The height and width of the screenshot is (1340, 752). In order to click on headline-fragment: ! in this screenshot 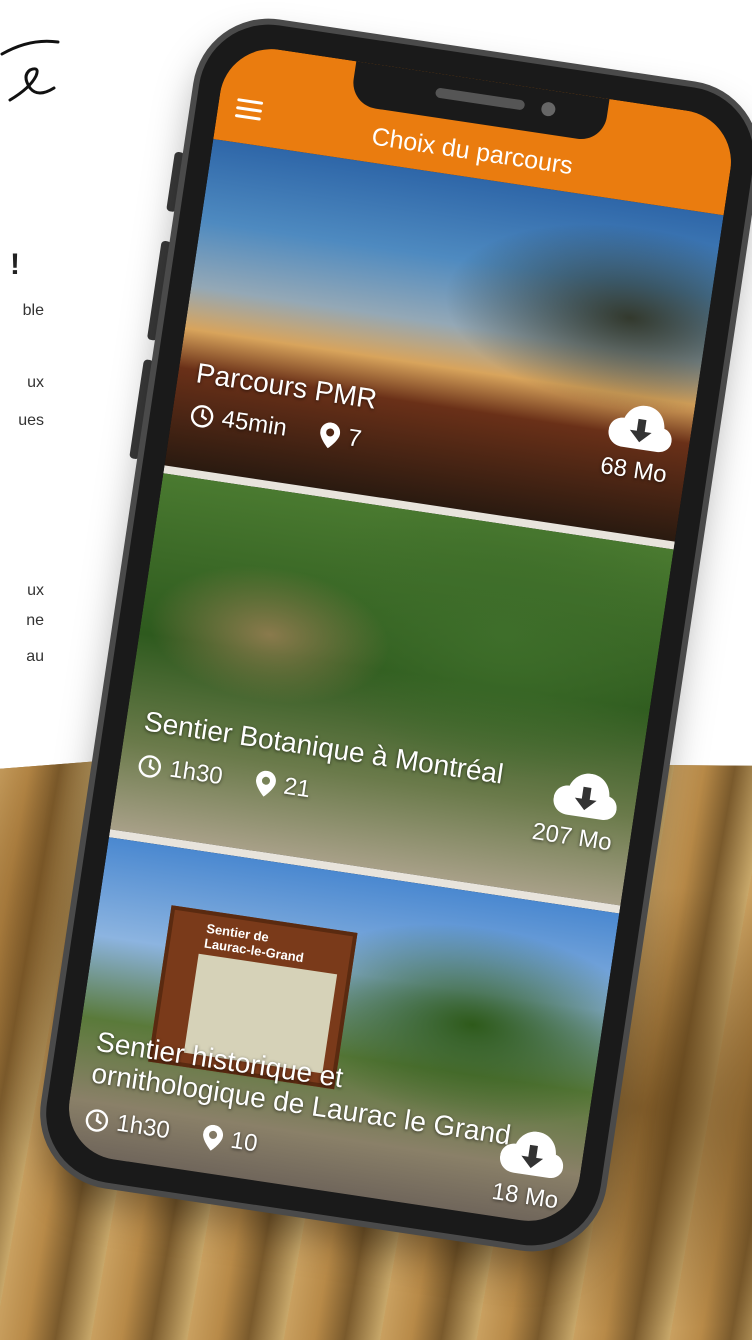, I will do `click(15, 264)`.